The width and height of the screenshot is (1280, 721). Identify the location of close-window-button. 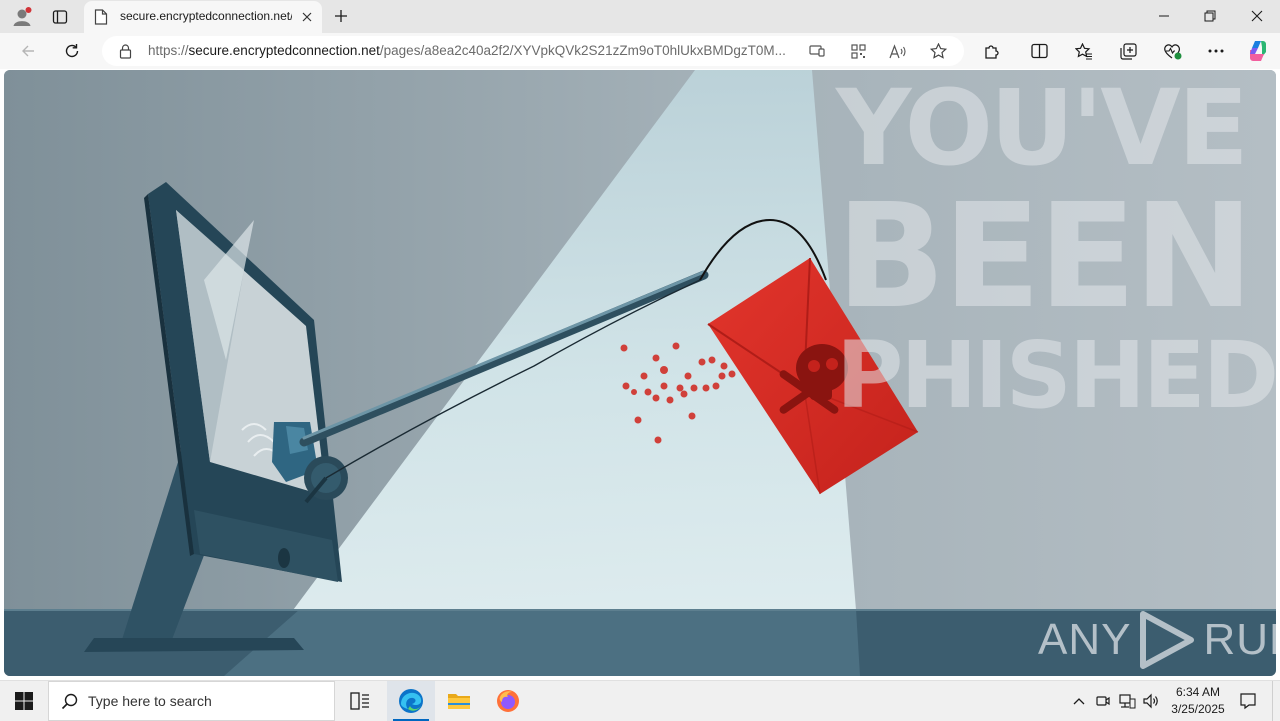
(1257, 16).